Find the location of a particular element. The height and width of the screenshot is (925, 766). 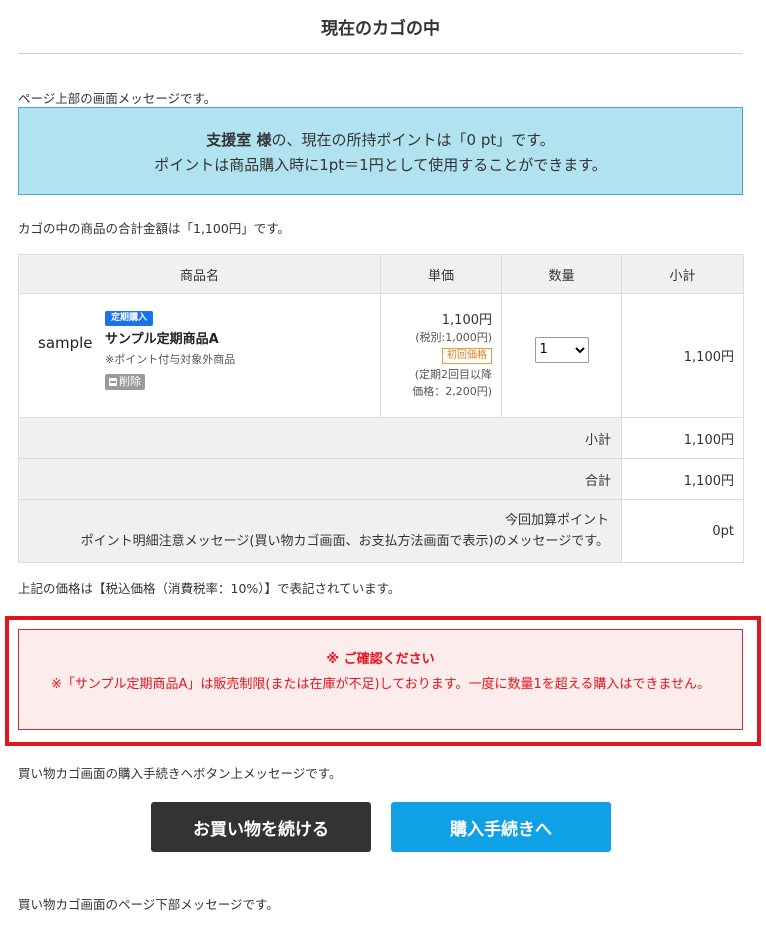

quantity-cell: 1 is located at coordinates (561, 355).